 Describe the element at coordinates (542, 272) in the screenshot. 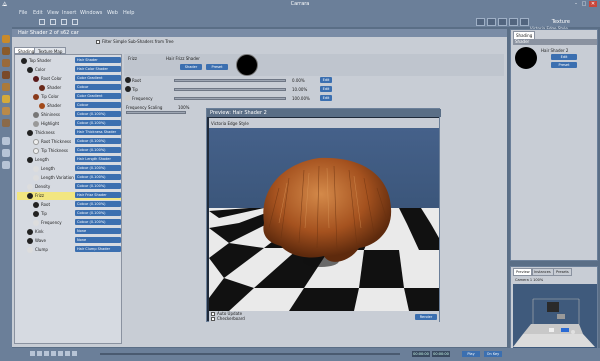

I see `nav-tab-instances: Instances` at that location.